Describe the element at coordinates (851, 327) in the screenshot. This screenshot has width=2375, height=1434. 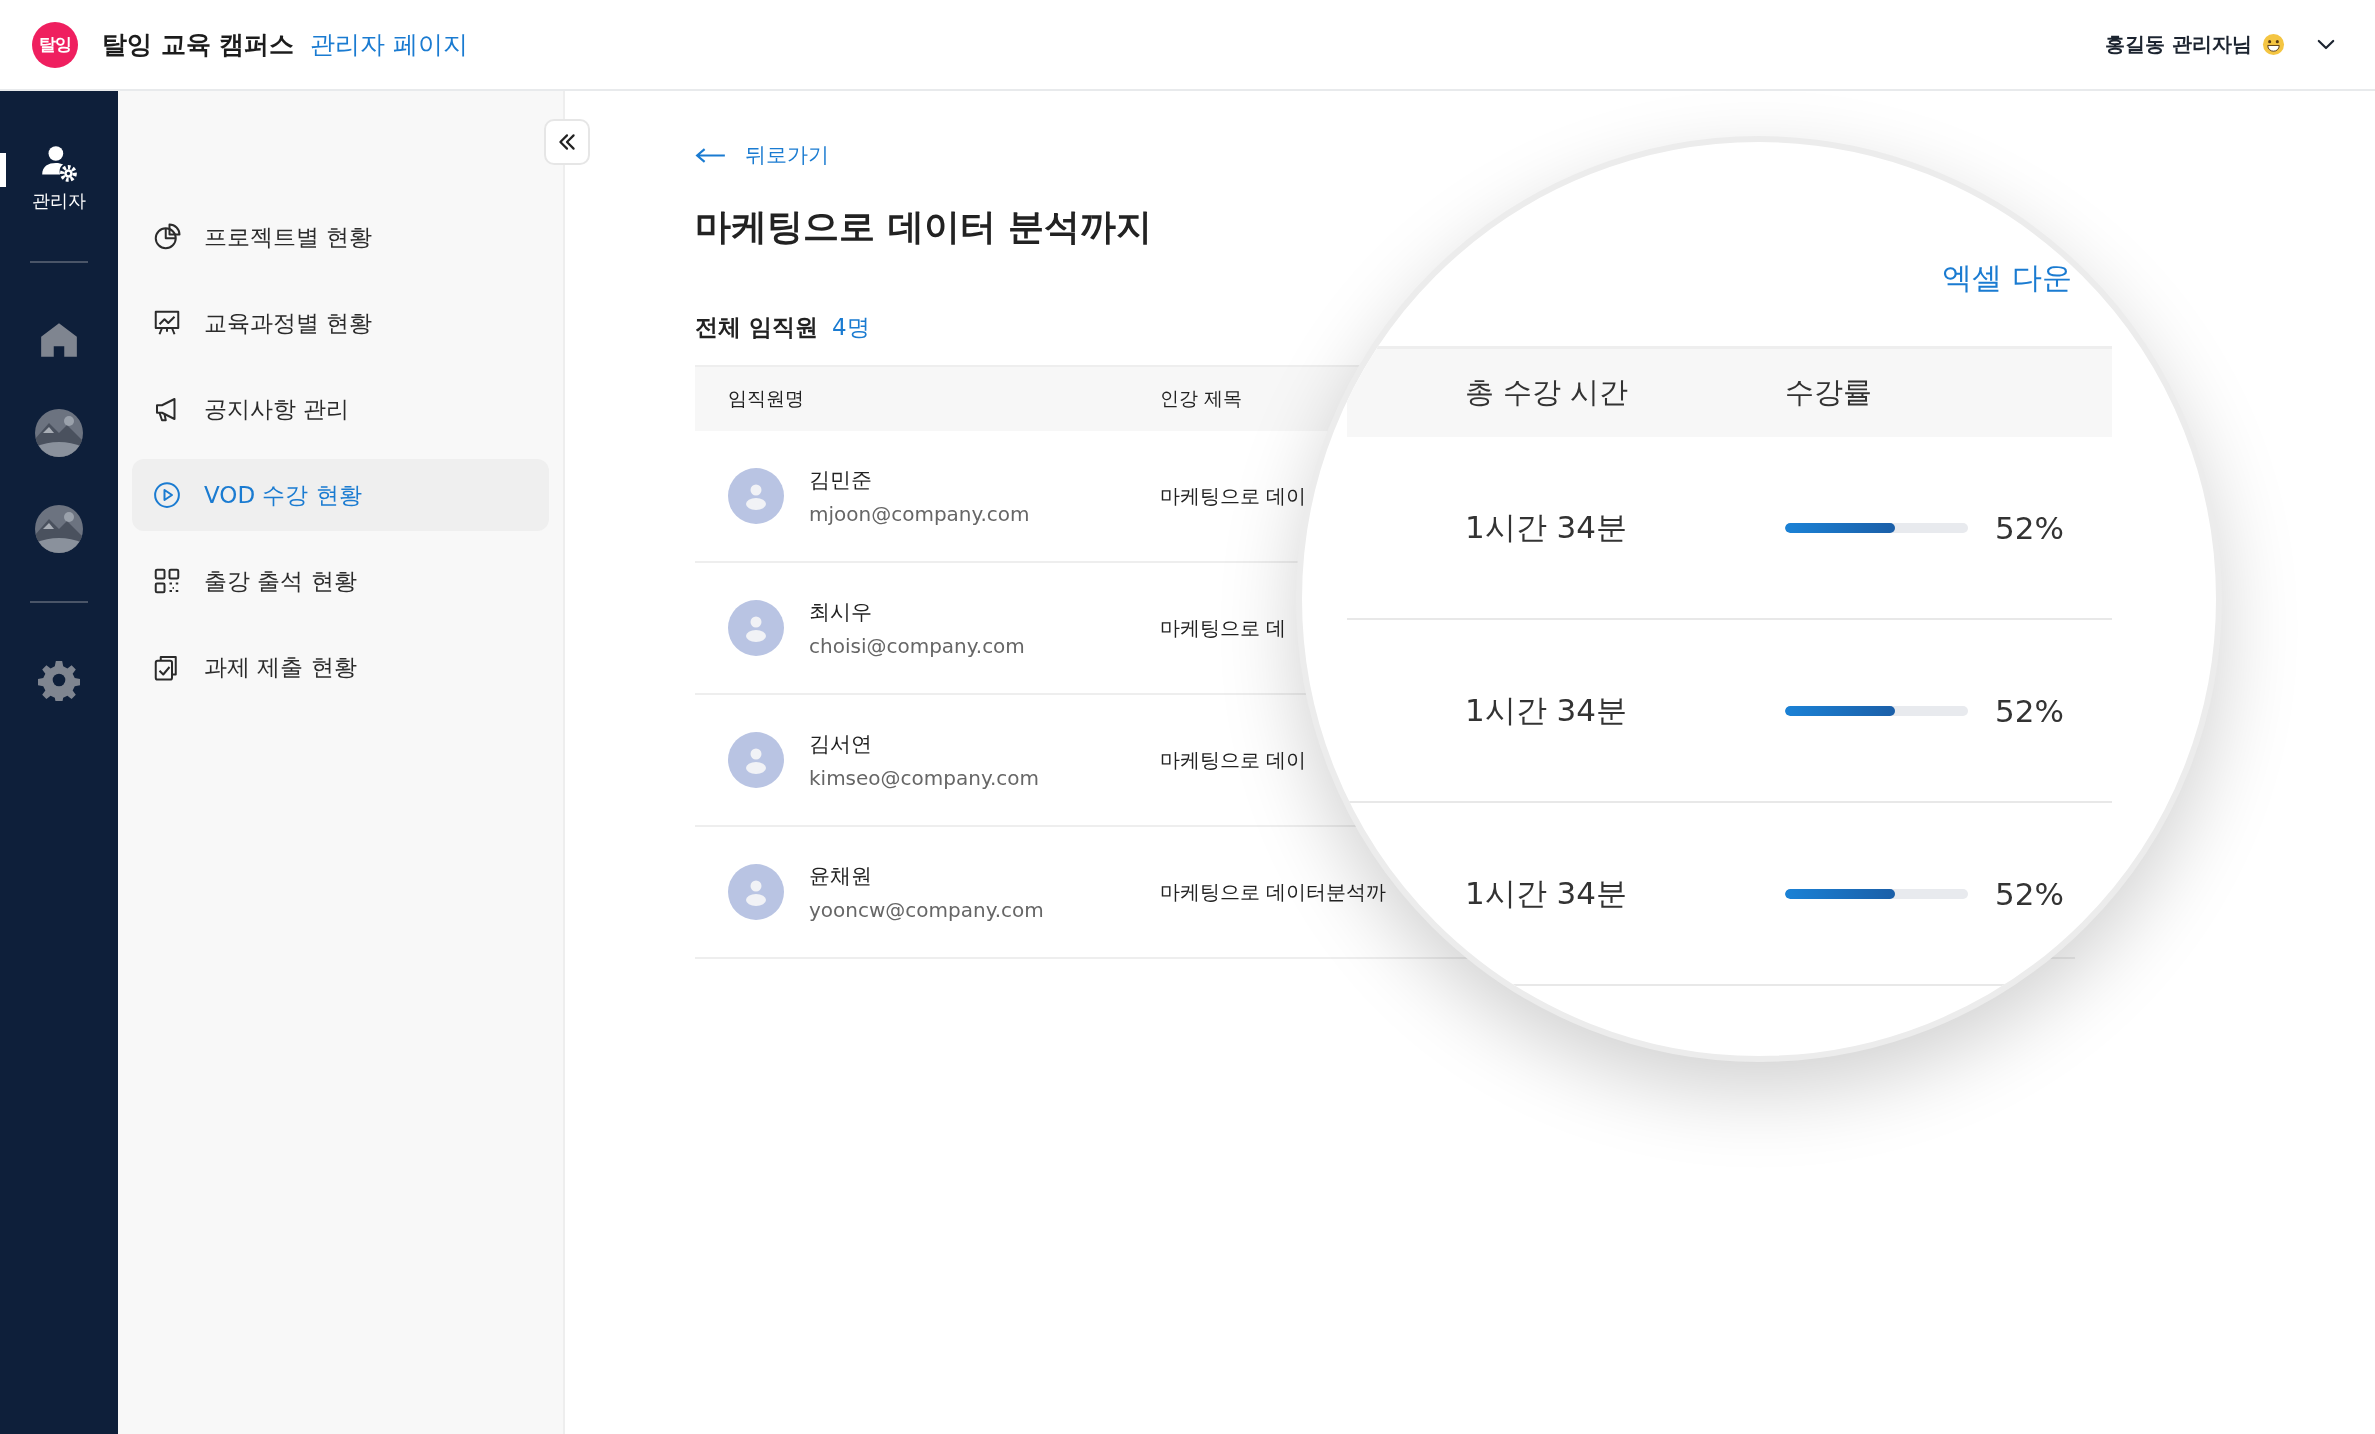
I see `employee-count: 4명` at that location.